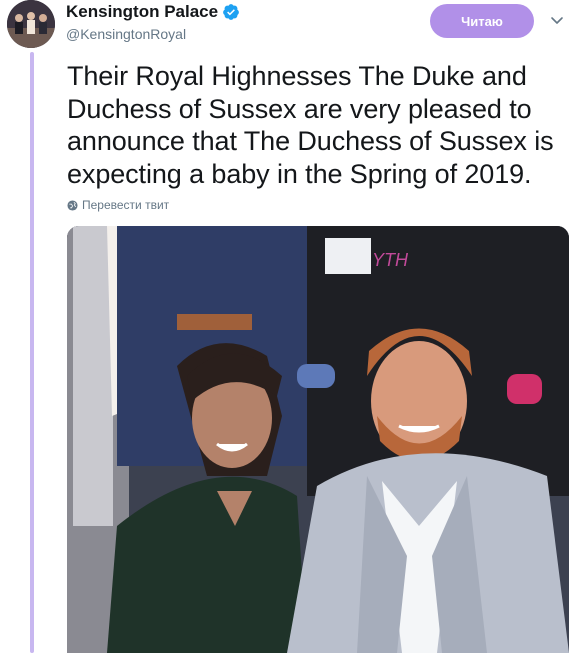  What do you see at coordinates (231, 12) in the screenshot?
I see `verified-badge-icon` at bounding box center [231, 12].